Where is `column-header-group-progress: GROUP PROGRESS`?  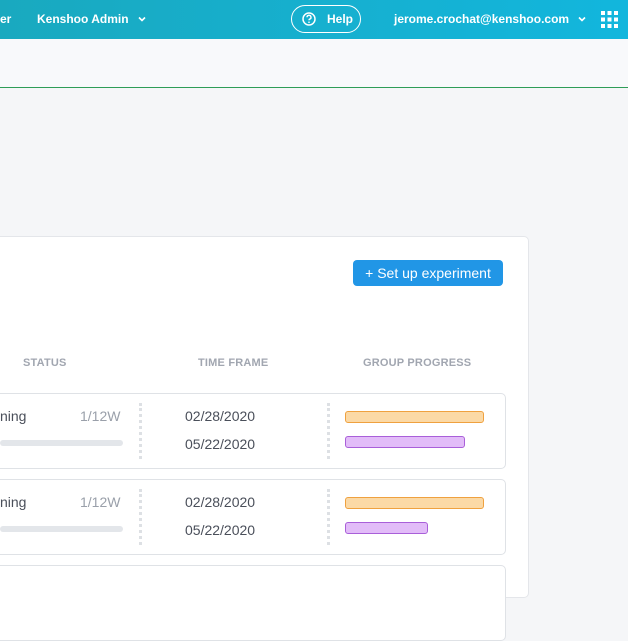
column-header-group-progress: GROUP PROGRESS is located at coordinates (417, 363).